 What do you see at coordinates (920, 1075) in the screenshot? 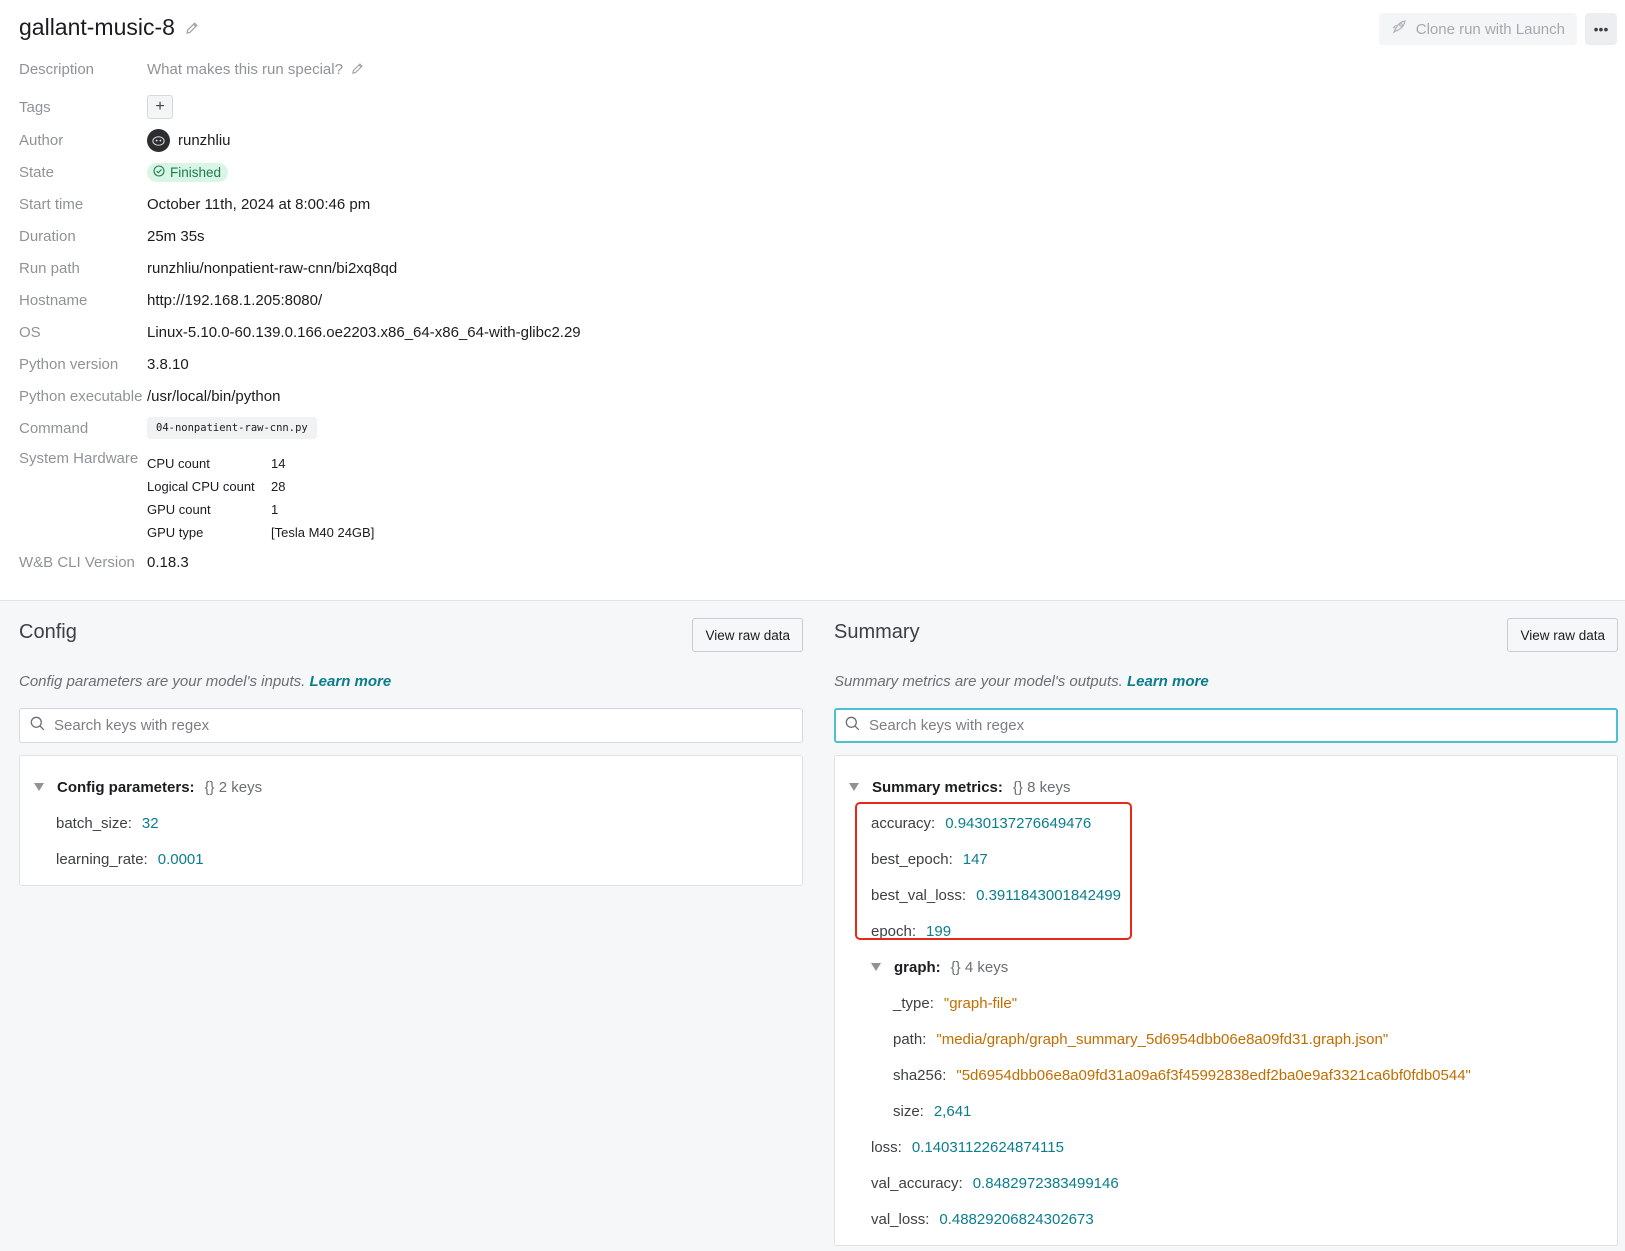
I see `tree-key: sha256:` at bounding box center [920, 1075].